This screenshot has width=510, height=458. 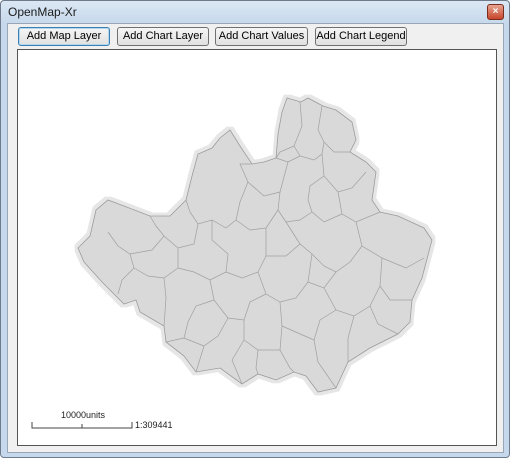 I want to click on add-chart-values-button: Add Chart Values, so click(x=261, y=36).